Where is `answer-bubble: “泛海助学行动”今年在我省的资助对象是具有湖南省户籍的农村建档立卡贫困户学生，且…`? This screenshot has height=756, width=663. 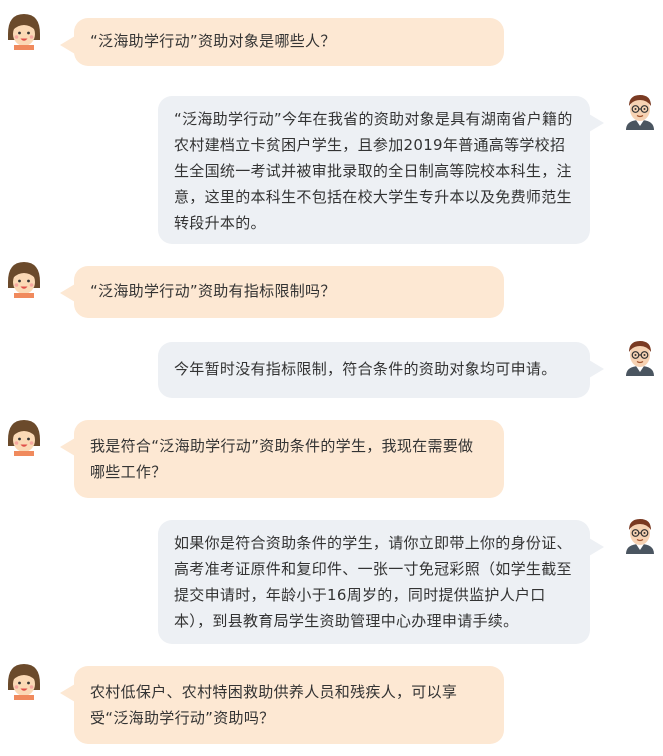 answer-bubble: “泛海助学行动”今年在我省的资助对象是具有湖南省户籍的农村建档立卡贫困户学生，且… is located at coordinates (381, 170).